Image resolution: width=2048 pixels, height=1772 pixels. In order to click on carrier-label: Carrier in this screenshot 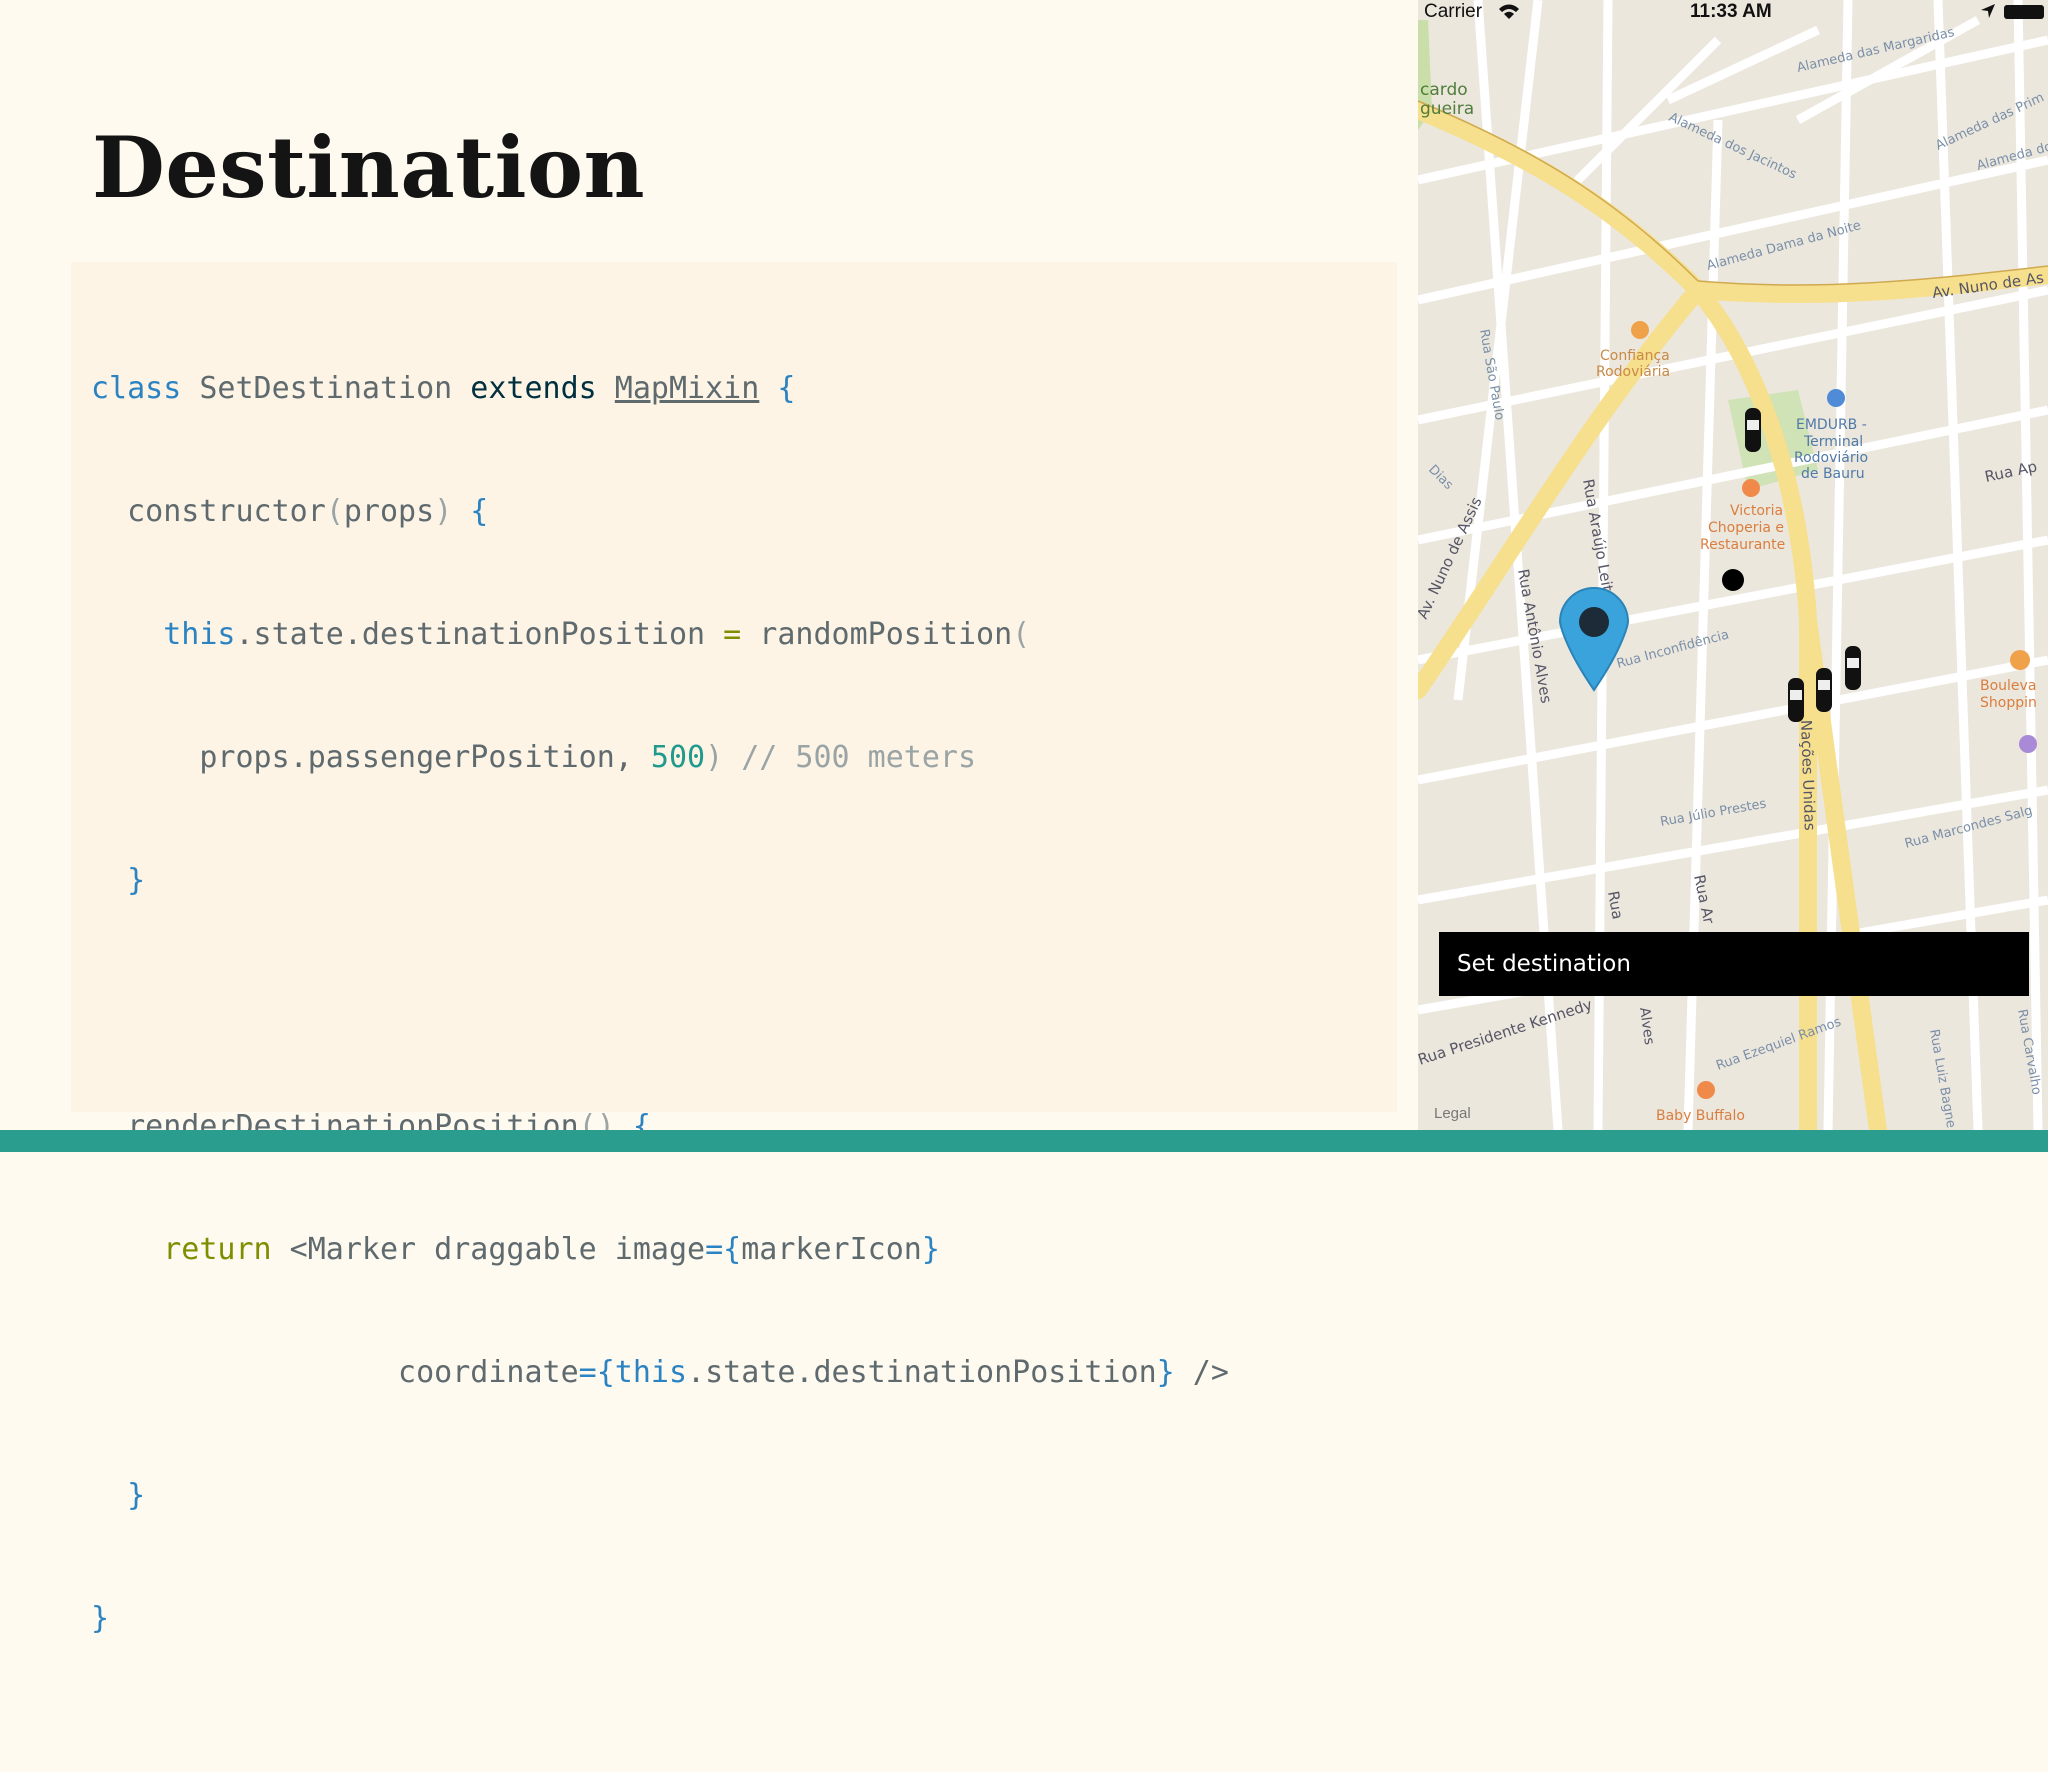, I will do `click(1453, 11)`.